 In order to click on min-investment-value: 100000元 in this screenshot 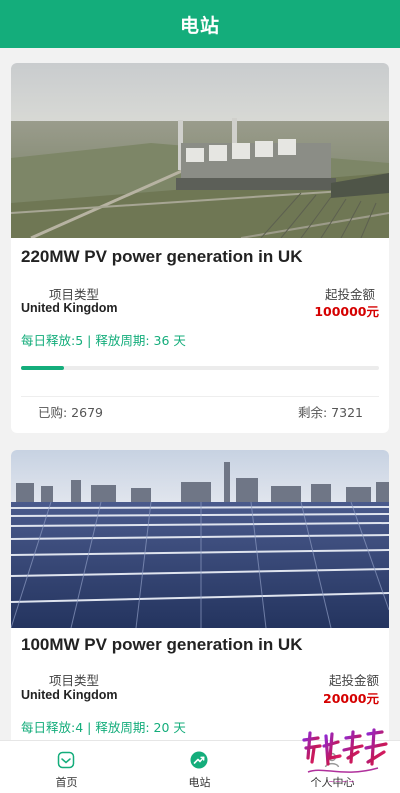, I will do `click(346, 311)`.